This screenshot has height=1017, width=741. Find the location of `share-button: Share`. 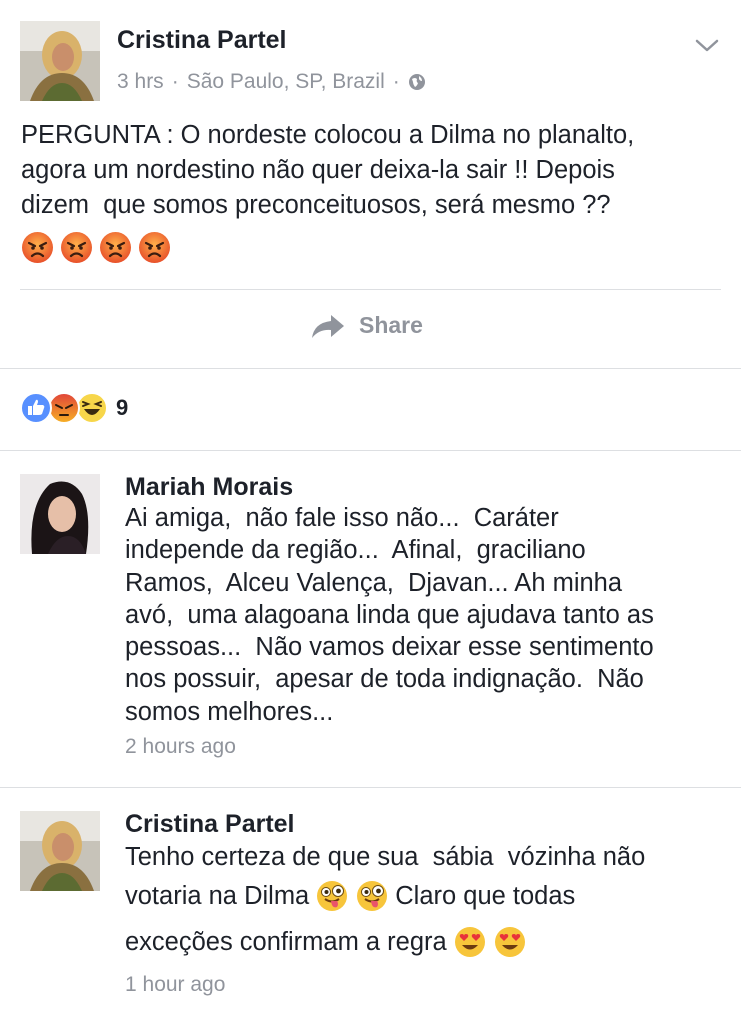

share-button: Share is located at coordinates (367, 325).